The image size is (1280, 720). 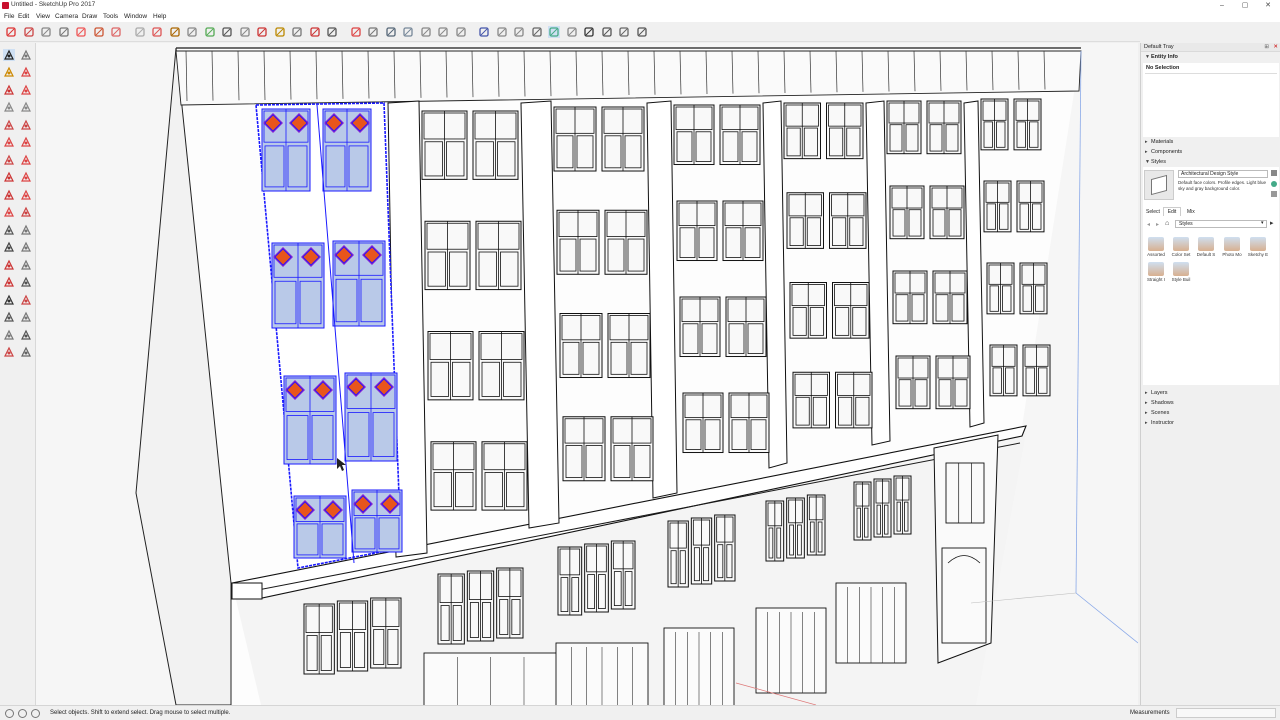 What do you see at coordinates (519, 32) in the screenshot?
I see `wireframe-icon` at bounding box center [519, 32].